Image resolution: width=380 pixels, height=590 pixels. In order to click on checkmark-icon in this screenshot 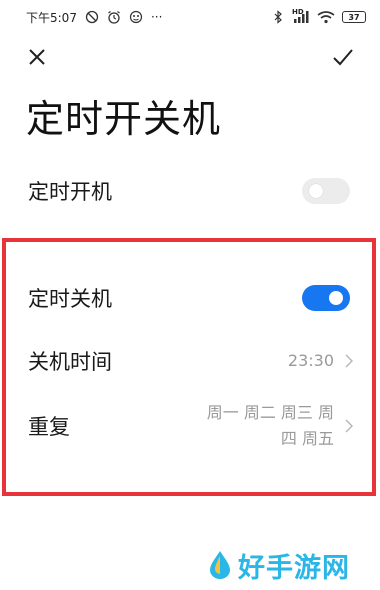, I will do `click(343, 57)`.